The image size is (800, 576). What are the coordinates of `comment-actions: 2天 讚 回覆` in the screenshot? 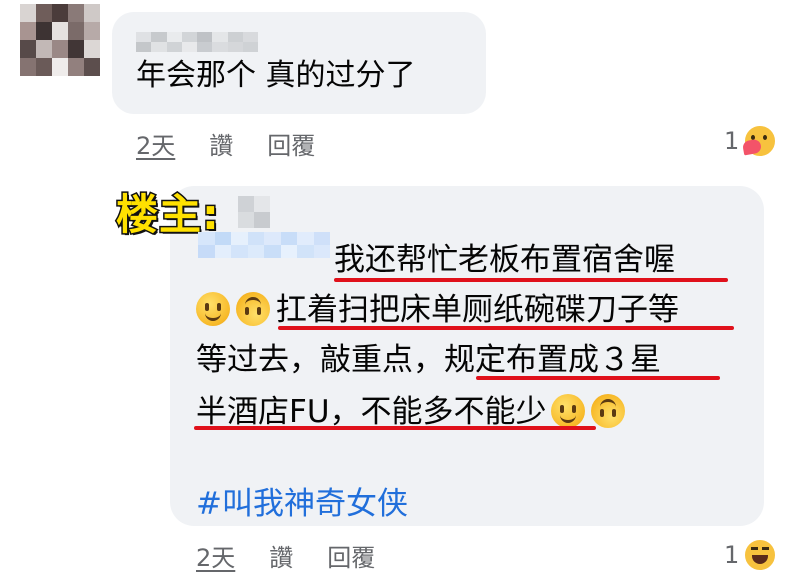 It's located at (242, 143).